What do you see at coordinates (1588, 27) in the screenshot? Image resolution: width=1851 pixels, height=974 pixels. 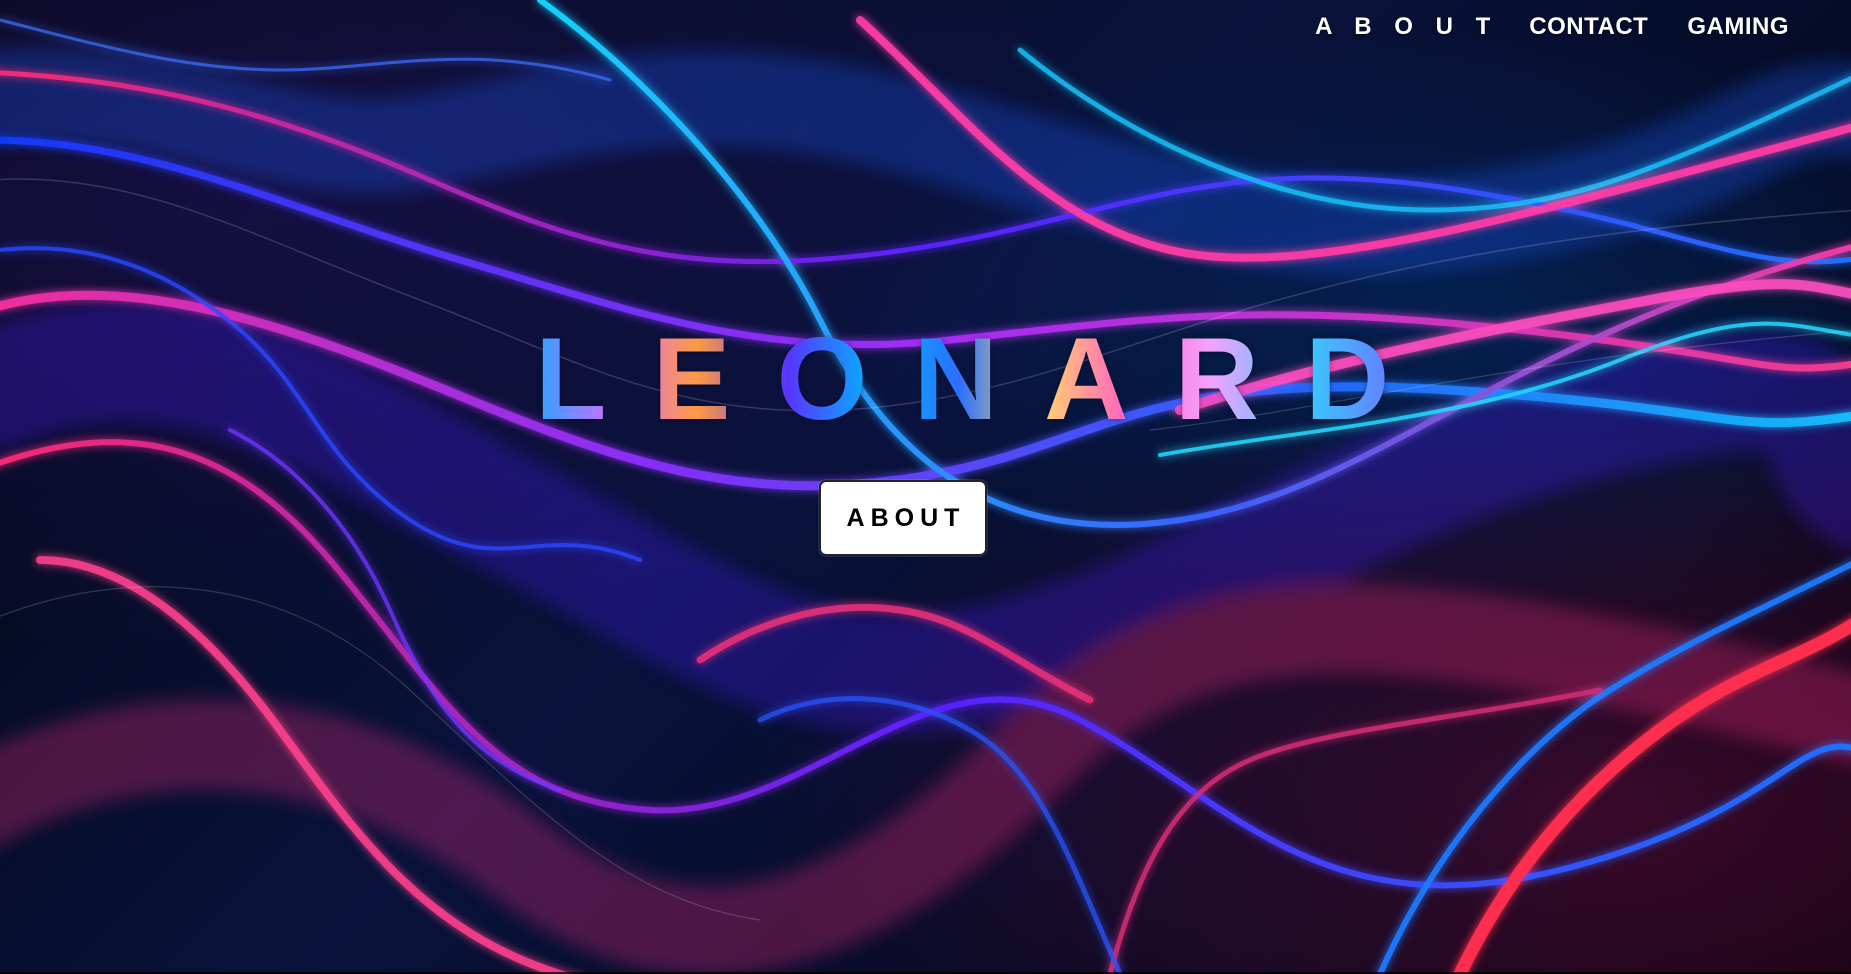 I see `nav-link-contact: CONTACT` at bounding box center [1588, 27].